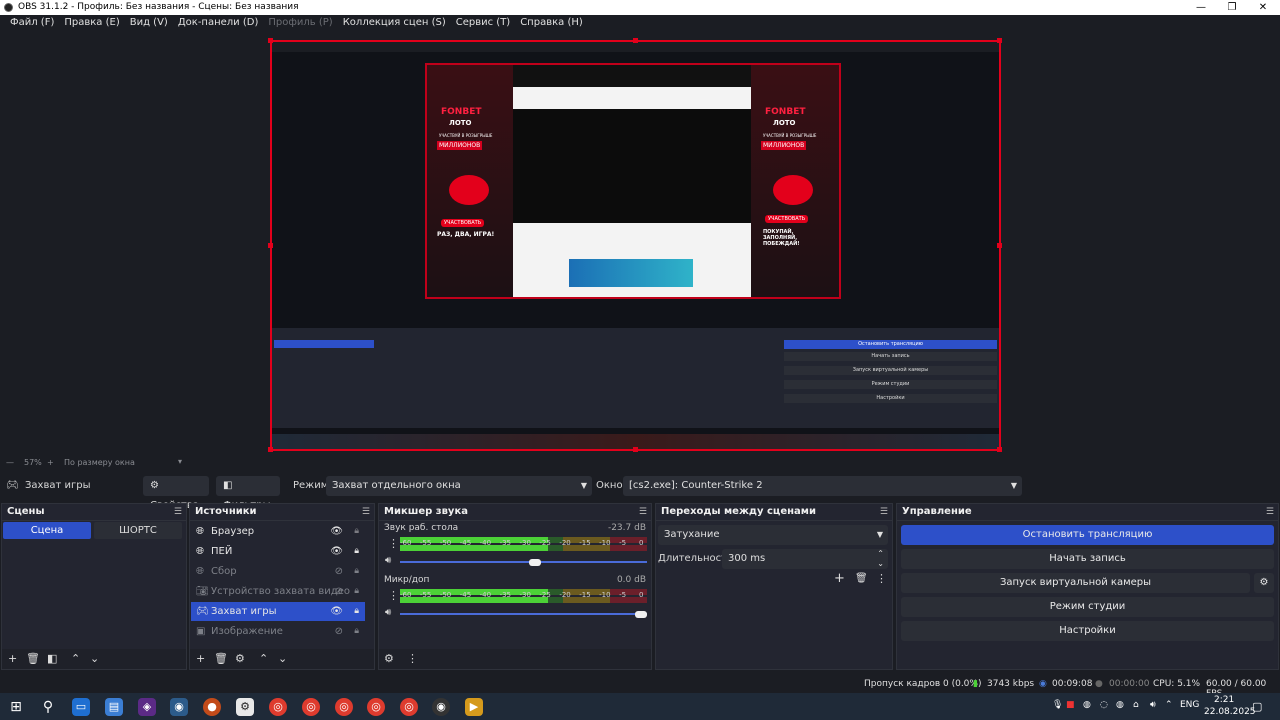 The image size is (1280, 720). I want to click on properties-button: ⚙ Свойства, so click(176, 493).